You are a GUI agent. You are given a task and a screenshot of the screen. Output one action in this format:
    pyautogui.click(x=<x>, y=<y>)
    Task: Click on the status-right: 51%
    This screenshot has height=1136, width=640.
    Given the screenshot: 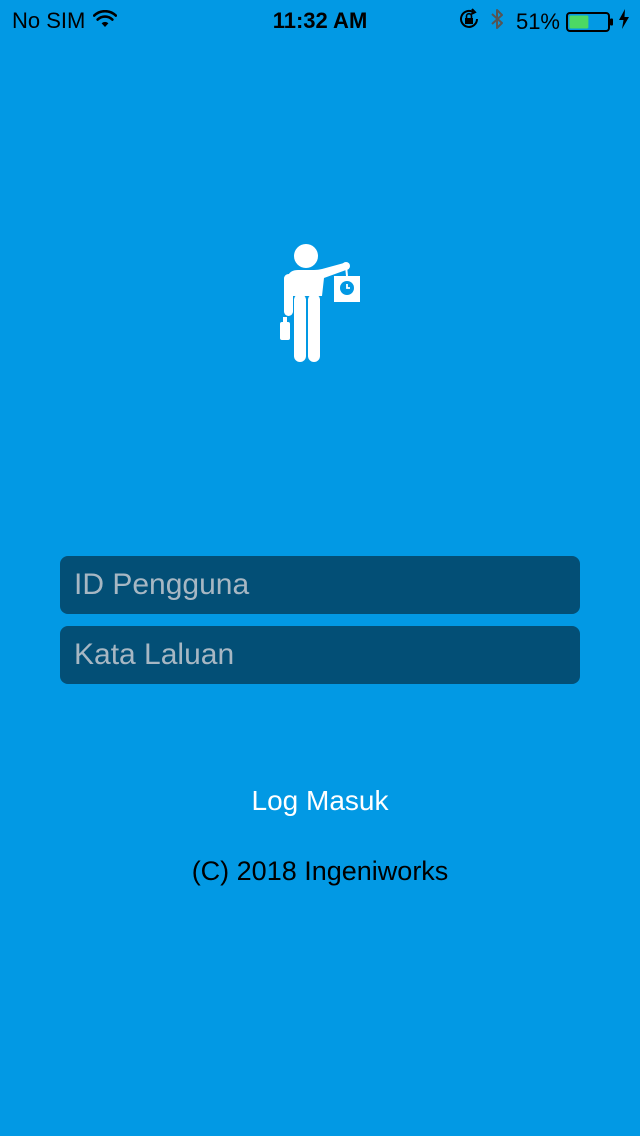 What is the action you would take?
    pyautogui.click(x=544, y=22)
    